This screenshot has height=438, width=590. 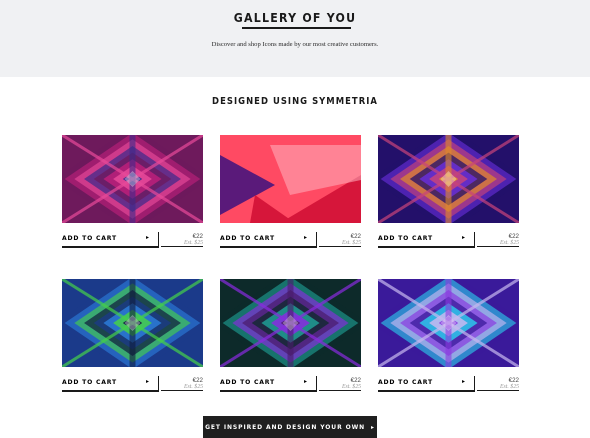 I want to click on page-title: GALLERY OF YOU, so click(x=295, y=17).